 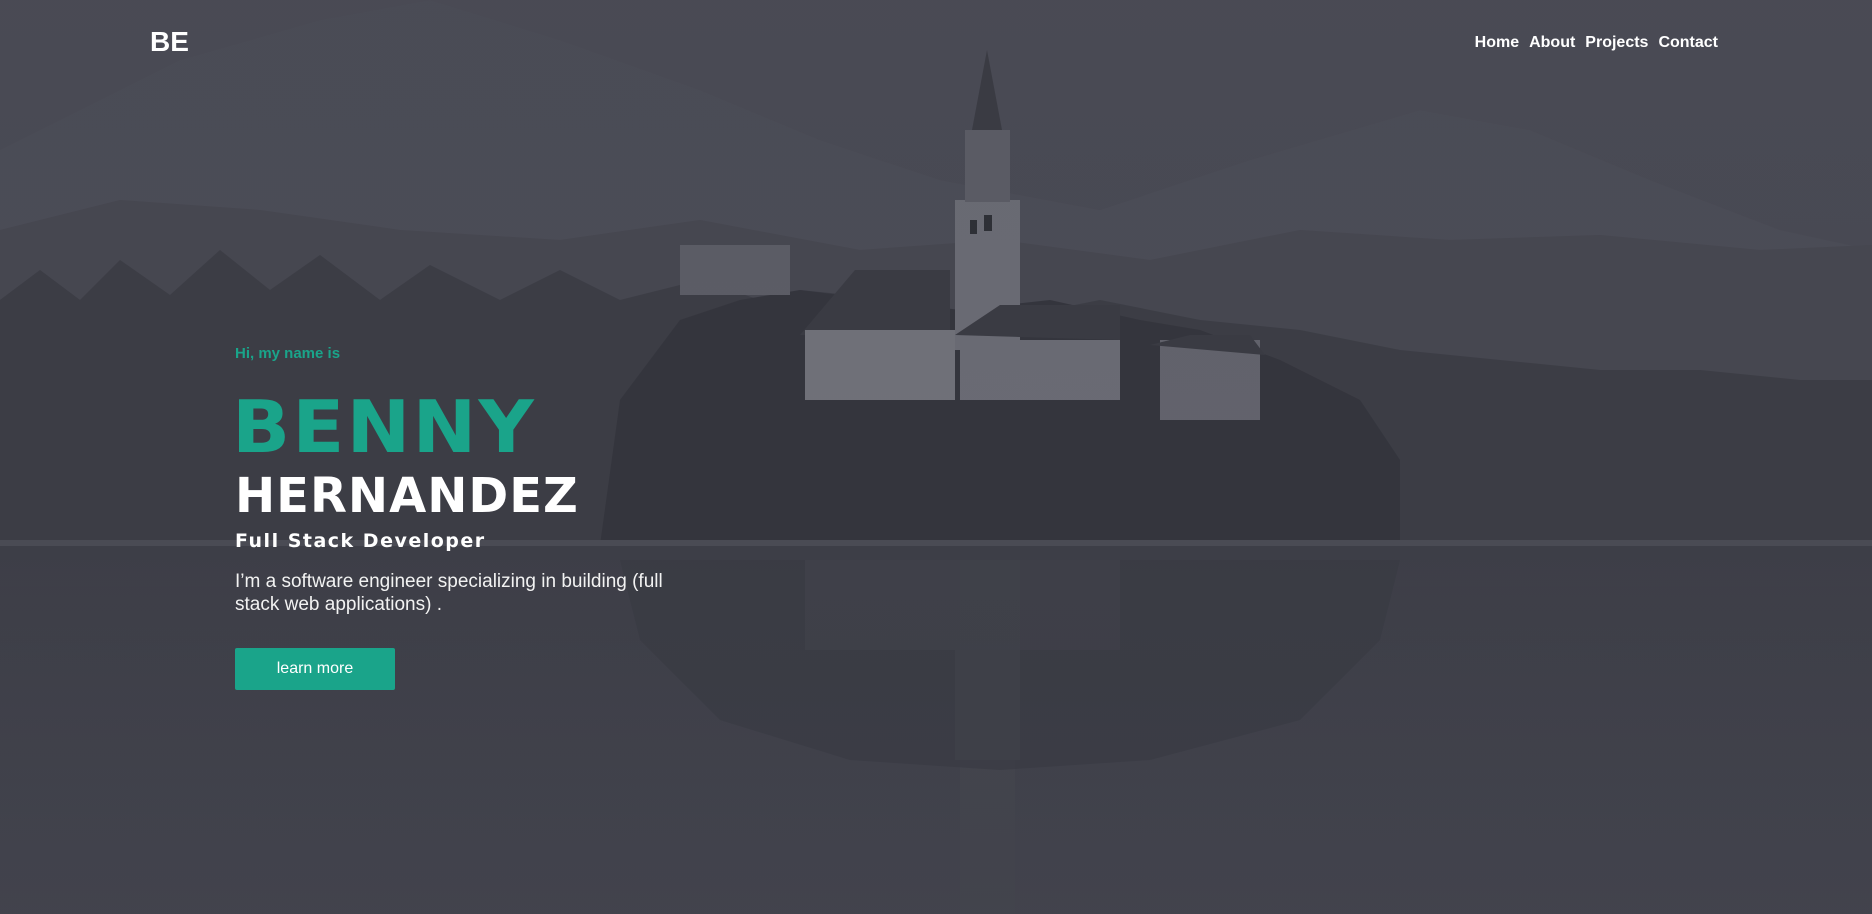 What do you see at coordinates (360, 541) in the screenshot?
I see `hero-role: Full Stack Developer` at bounding box center [360, 541].